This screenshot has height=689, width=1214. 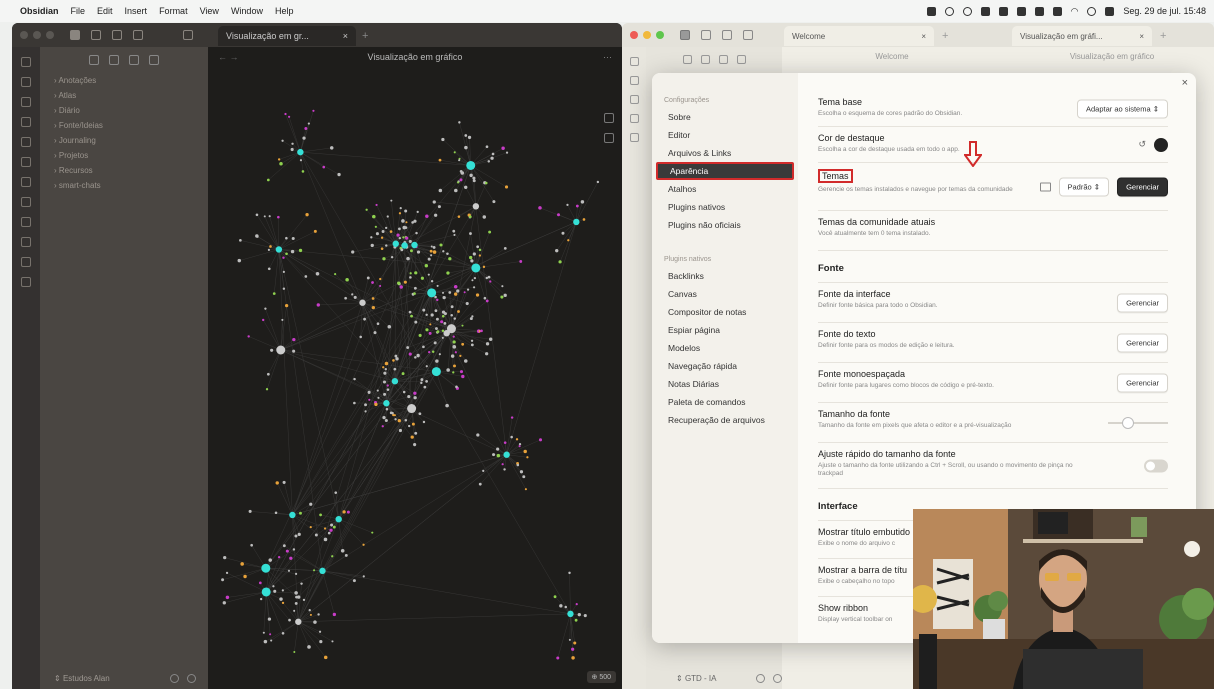 I want to click on nav-item-modelos: Modelos, so click(x=725, y=348).